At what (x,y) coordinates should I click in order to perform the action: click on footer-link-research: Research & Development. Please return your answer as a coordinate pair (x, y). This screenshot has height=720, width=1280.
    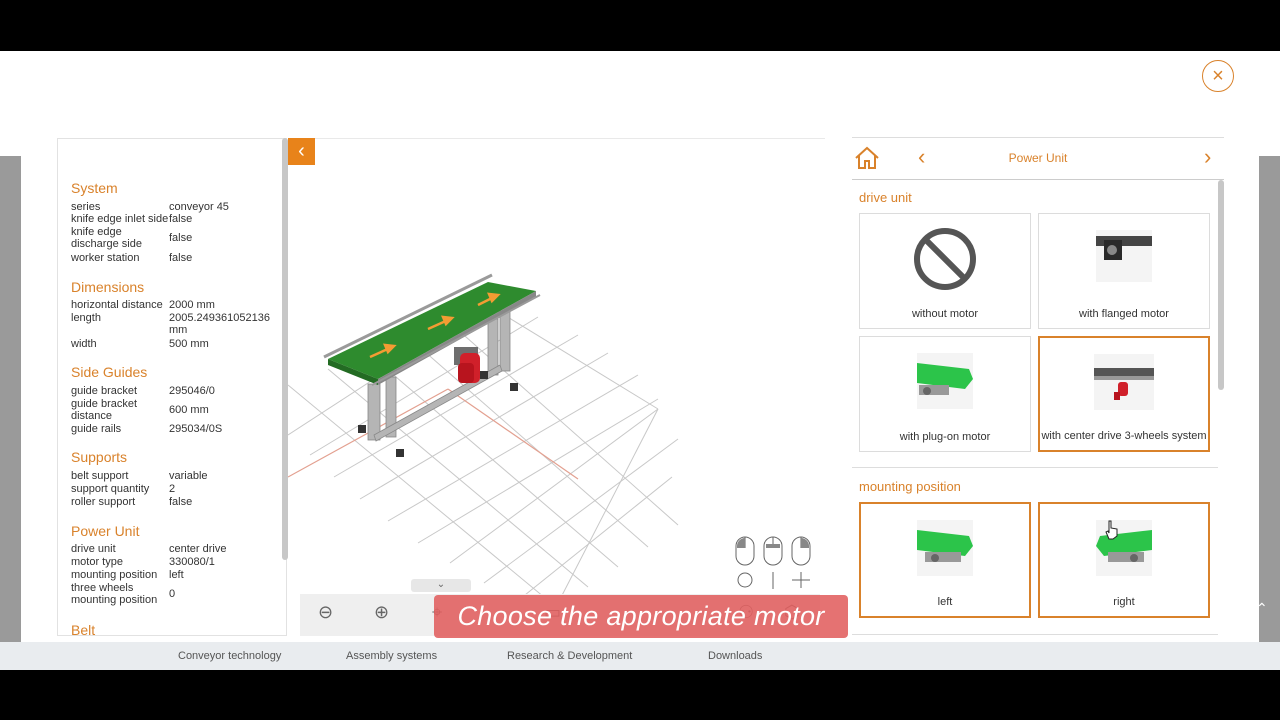
    Looking at the image, I should click on (569, 656).